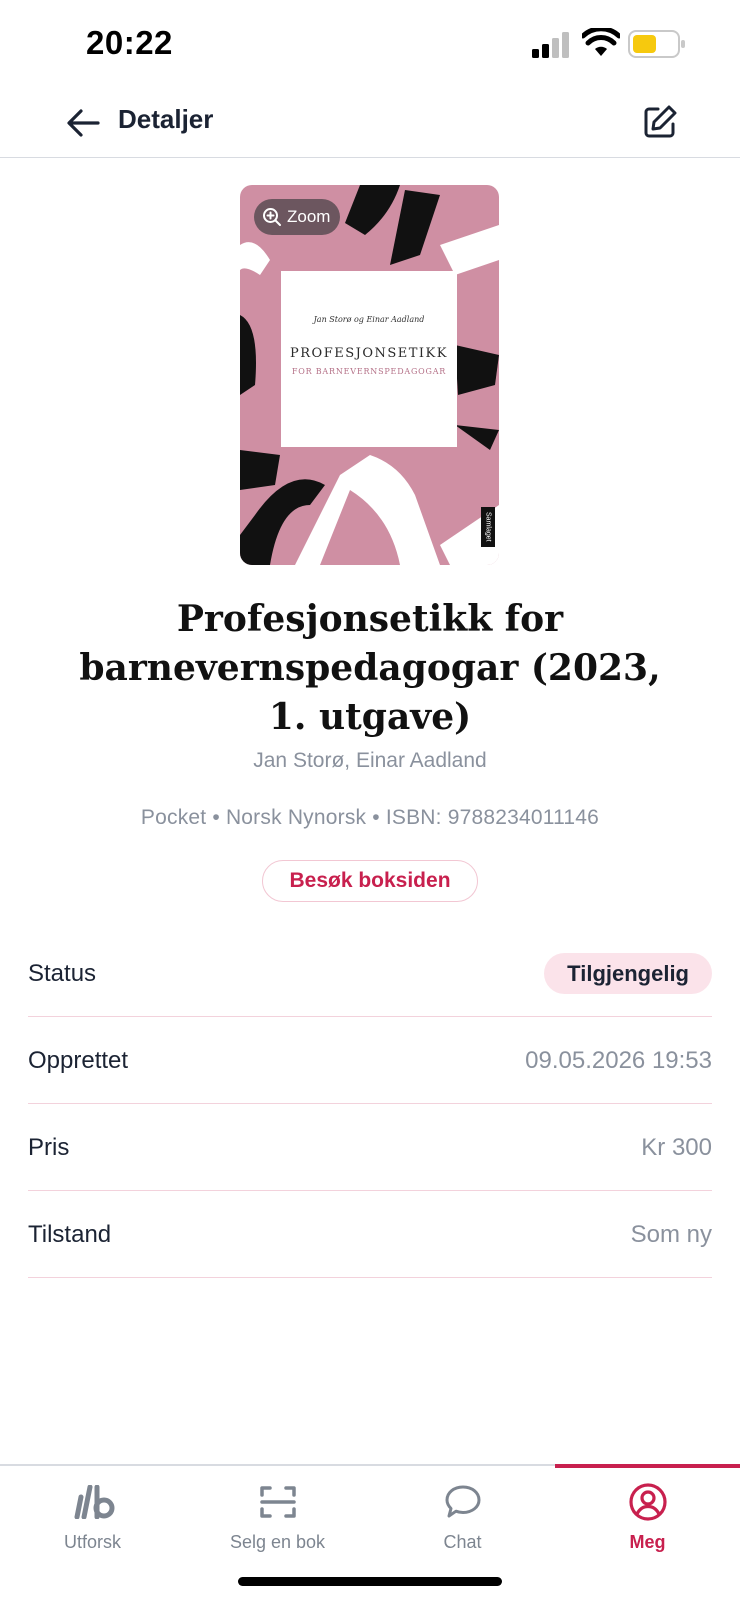 Image resolution: width=740 pixels, height=1600 pixels. What do you see at coordinates (618, 1060) in the screenshot?
I see `created-value: 09.05.2026 19:53` at bounding box center [618, 1060].